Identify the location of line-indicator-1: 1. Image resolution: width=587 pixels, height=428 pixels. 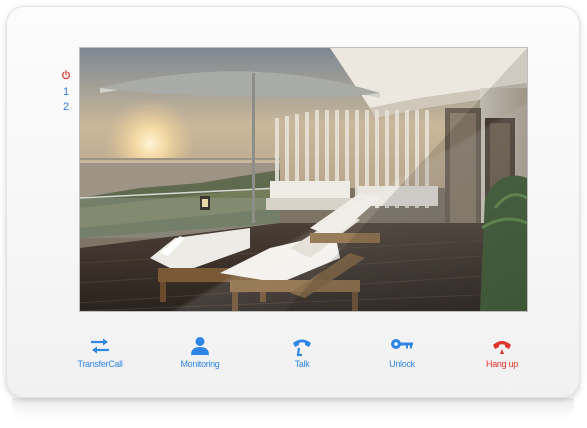
(66, 92).